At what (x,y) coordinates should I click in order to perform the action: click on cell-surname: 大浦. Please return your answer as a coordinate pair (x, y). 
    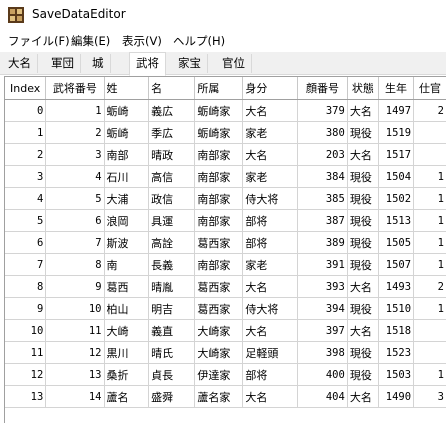
    Looking at the image, I should click on (127, 198).